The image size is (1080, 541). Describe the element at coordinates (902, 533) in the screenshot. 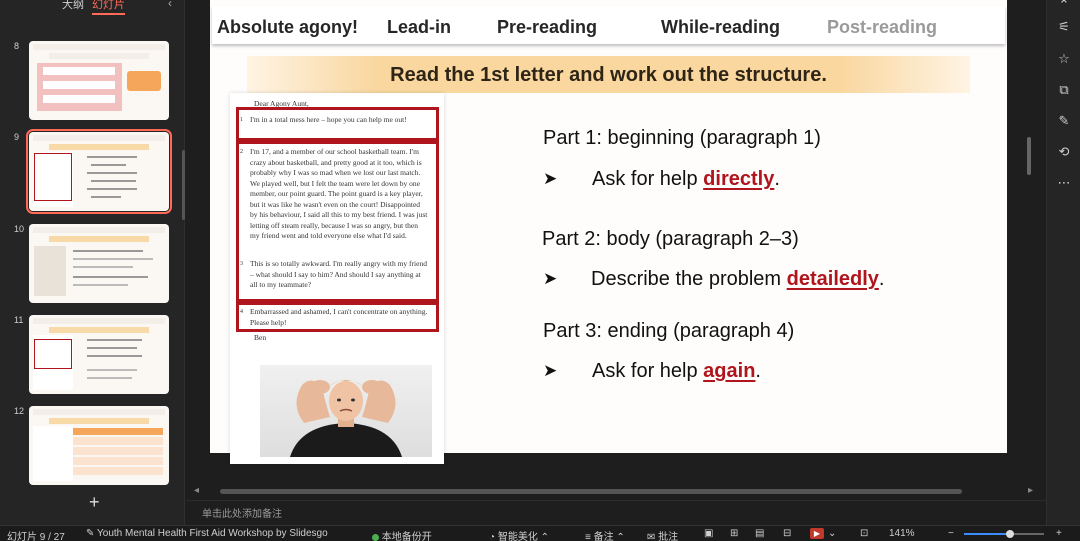

I see `zoom-level: 141%` at that location.